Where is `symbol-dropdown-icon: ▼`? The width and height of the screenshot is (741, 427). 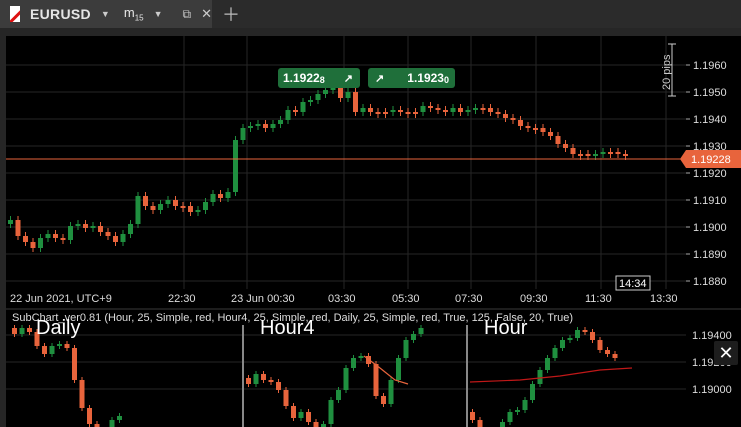
symbol-dropdown-icon: ▼ is located at coordinates (105, 14).